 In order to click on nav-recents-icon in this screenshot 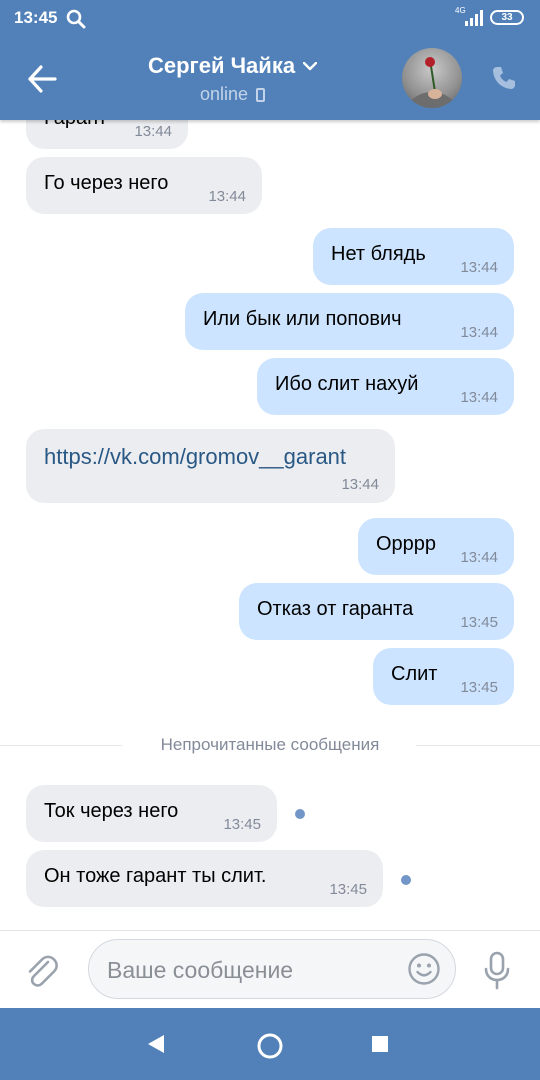, I will do `click(380, 1044)`.